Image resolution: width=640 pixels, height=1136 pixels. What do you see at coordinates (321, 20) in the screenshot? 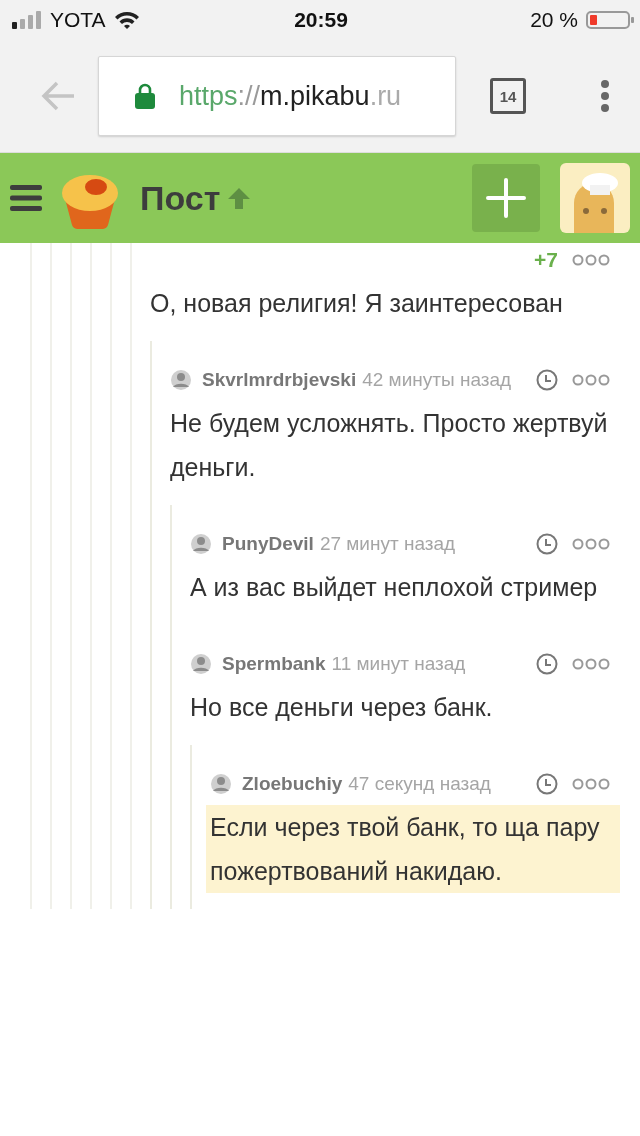
I see `clock-time: 20:59` at bounding box center [321, 20].